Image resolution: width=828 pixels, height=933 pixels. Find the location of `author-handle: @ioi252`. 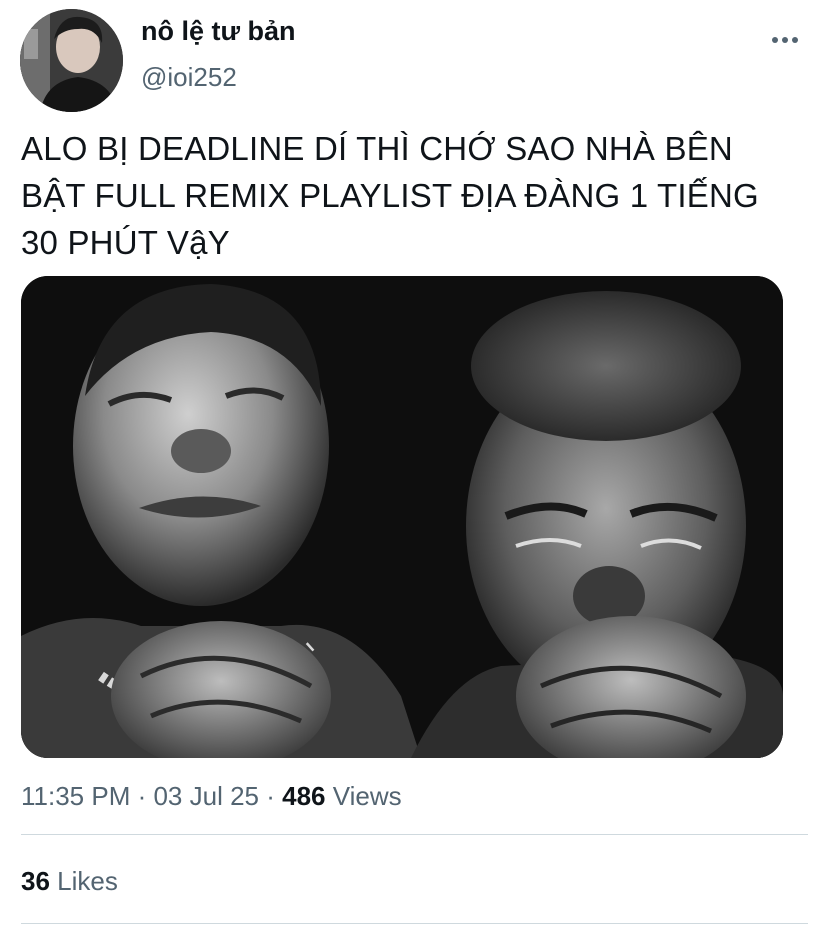

author-handle: @ioi252 is located at coordinates (189, 77).